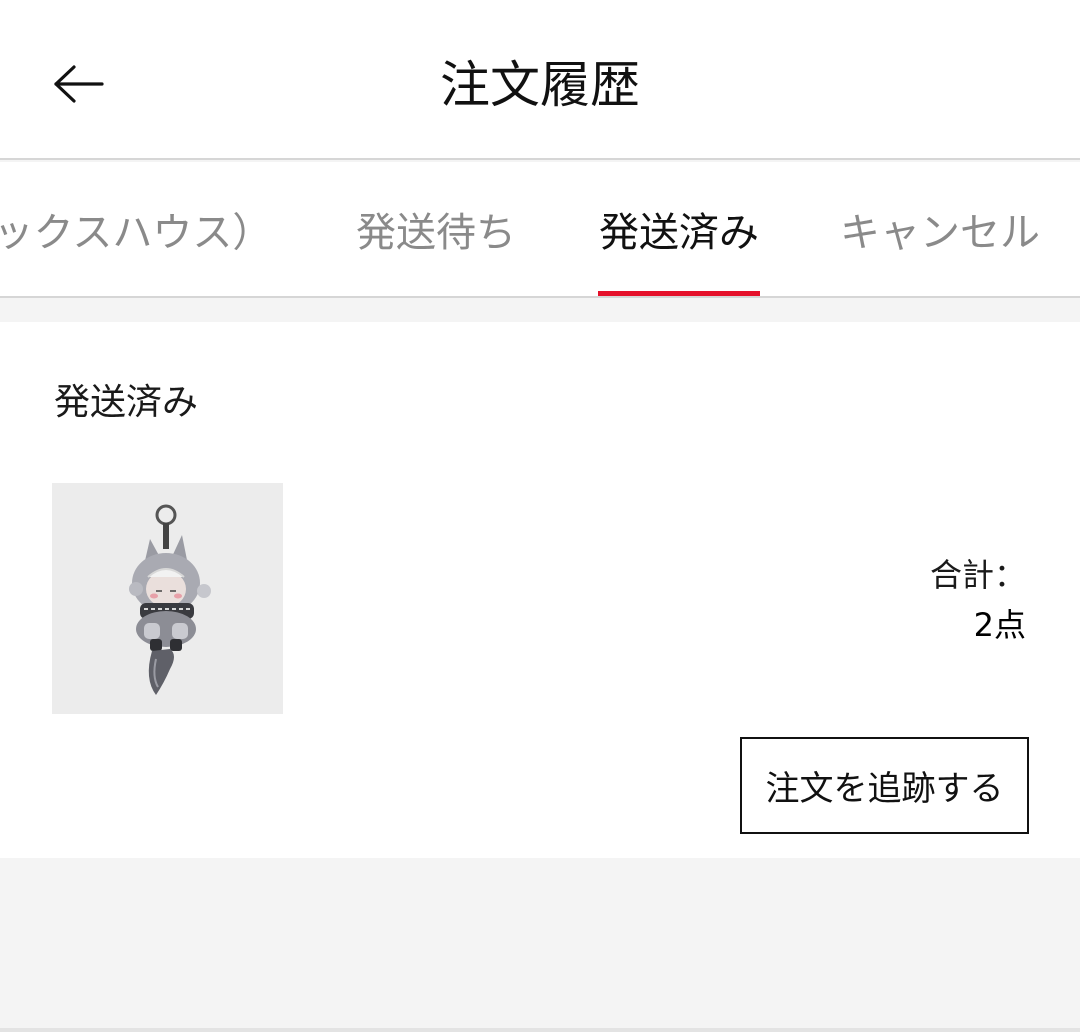 The height and width of the screenshot is (1032, 1080). I want to click on active-tab-indicator, so click(679, 293).